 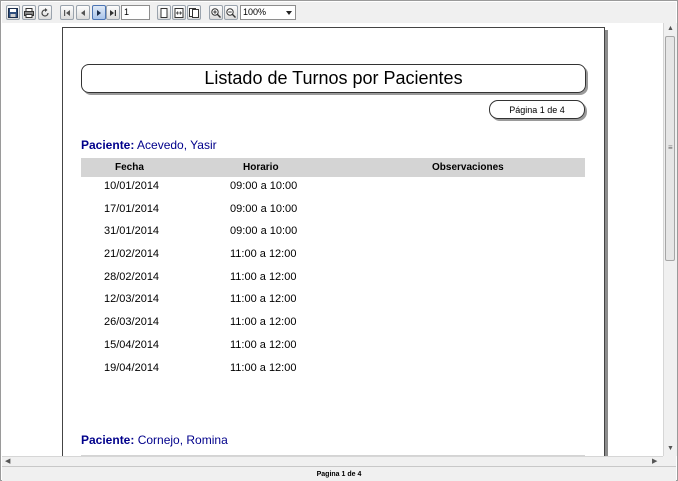 I want to click on status-bar: Pagina 1 de 4, so click(x=339, y=473).